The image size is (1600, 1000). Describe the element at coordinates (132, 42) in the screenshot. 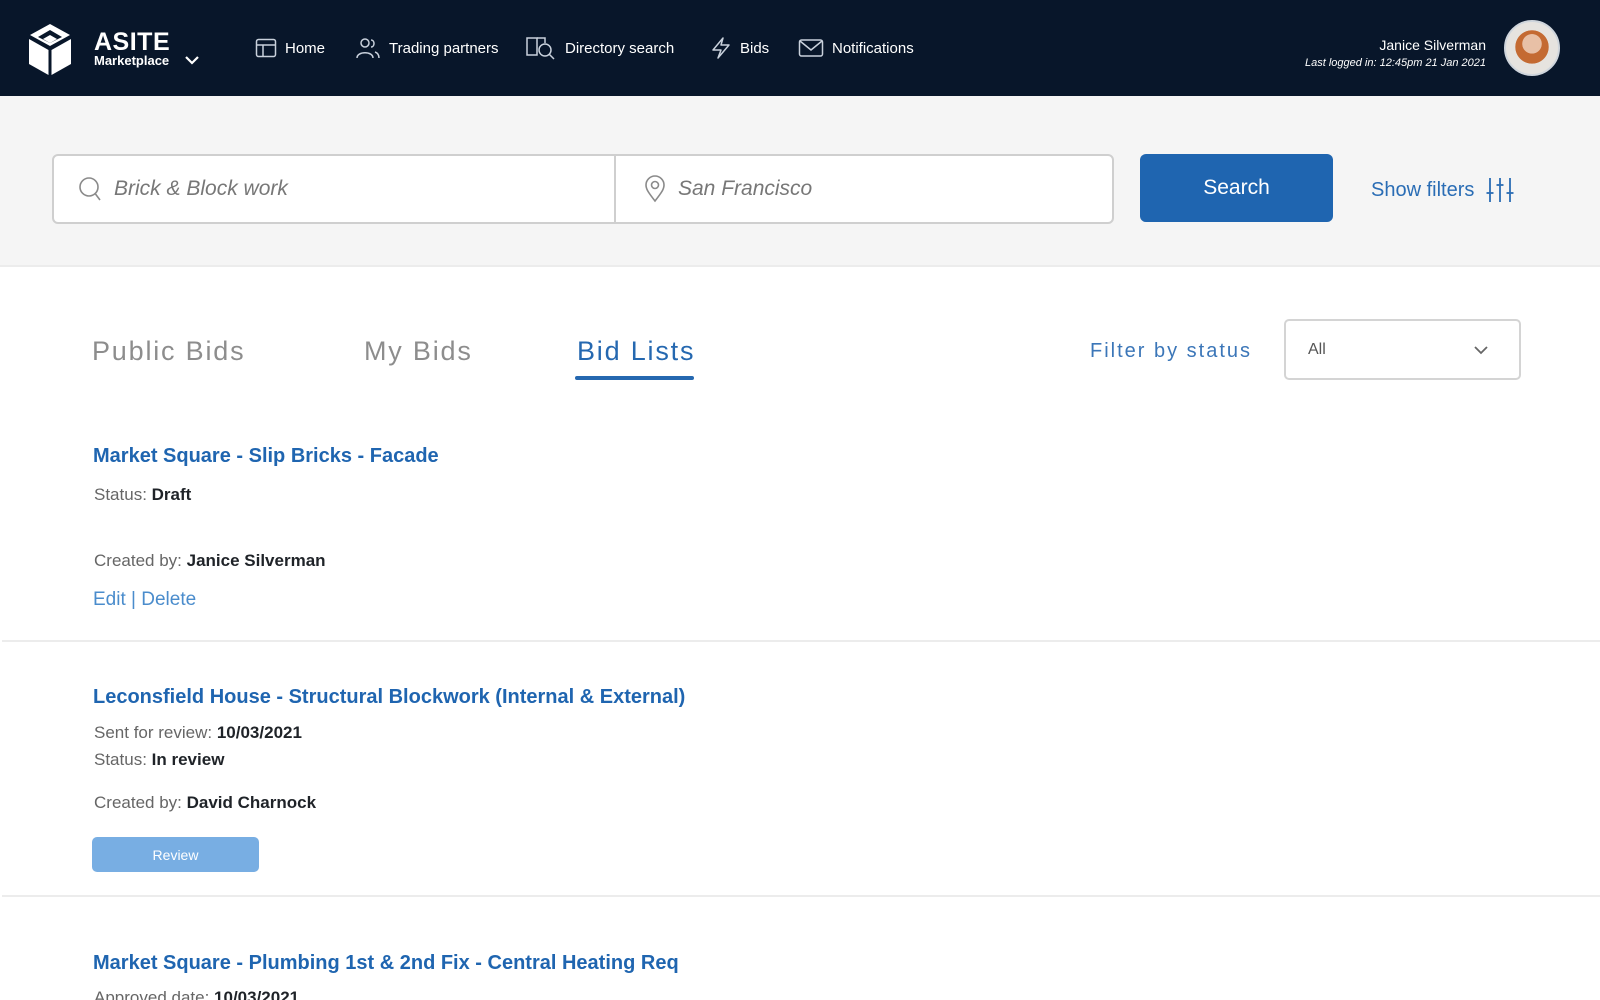

I see `brand-name: ASITE` at that location.